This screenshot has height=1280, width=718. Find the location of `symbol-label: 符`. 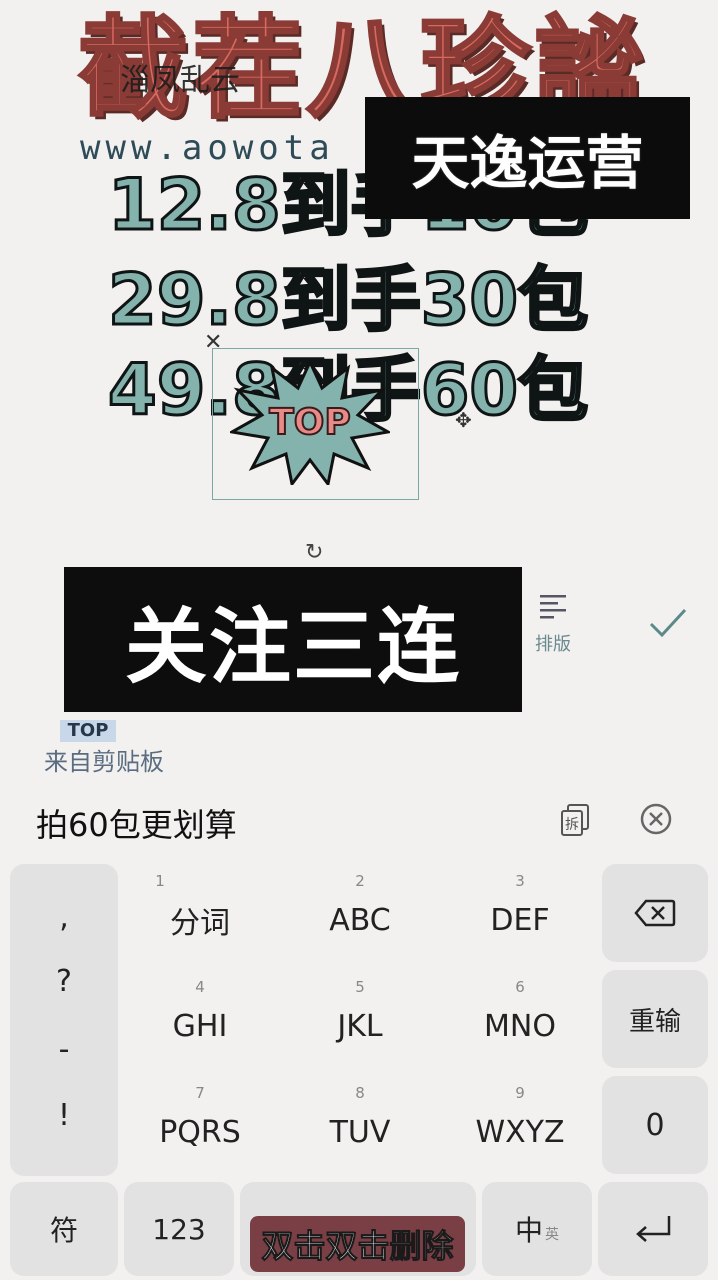

symbol-label: 符 is located at coordinates (63, 1230).